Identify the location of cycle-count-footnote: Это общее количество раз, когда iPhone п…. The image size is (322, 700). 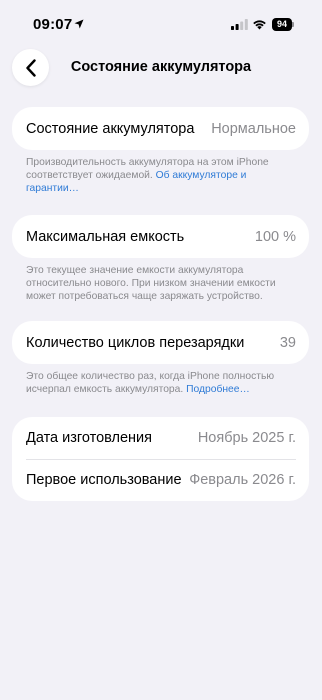
(163, 383).